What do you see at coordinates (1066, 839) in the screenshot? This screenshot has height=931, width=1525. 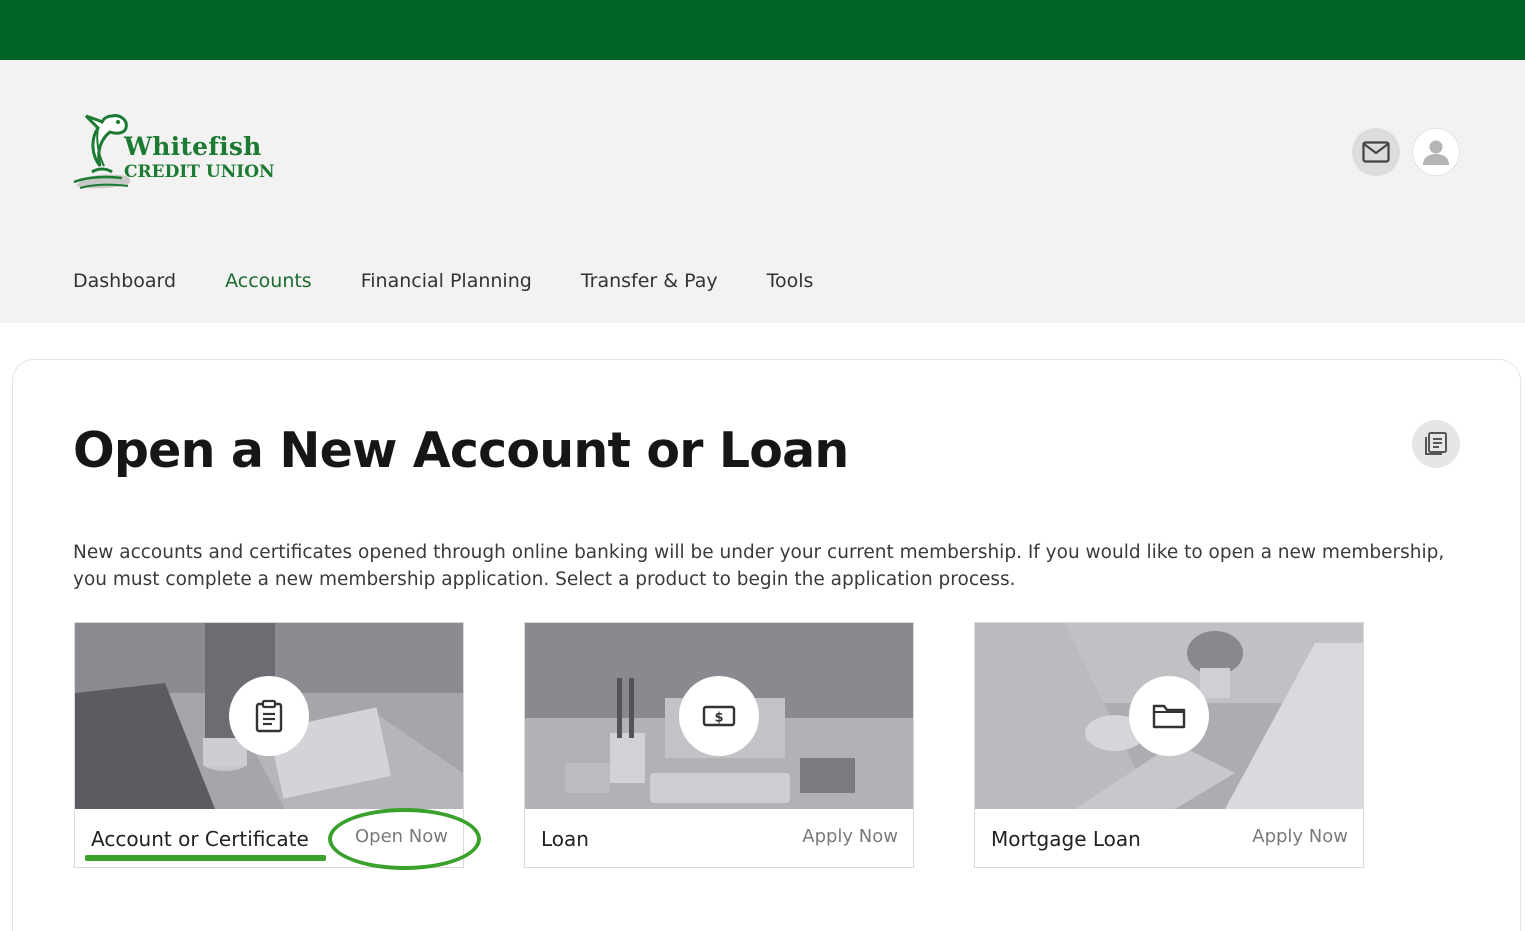 I see `product-label: Mortgage Loan` at bounding box center [1066, 839].